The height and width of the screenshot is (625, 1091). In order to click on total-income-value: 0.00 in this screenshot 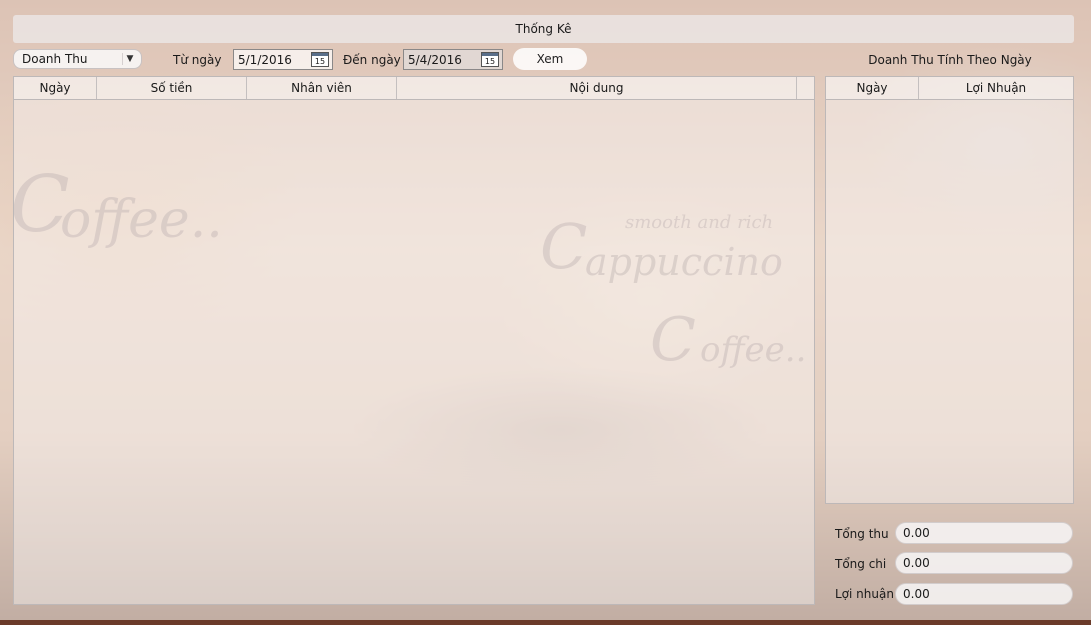, I will do `click(916, 533)`.